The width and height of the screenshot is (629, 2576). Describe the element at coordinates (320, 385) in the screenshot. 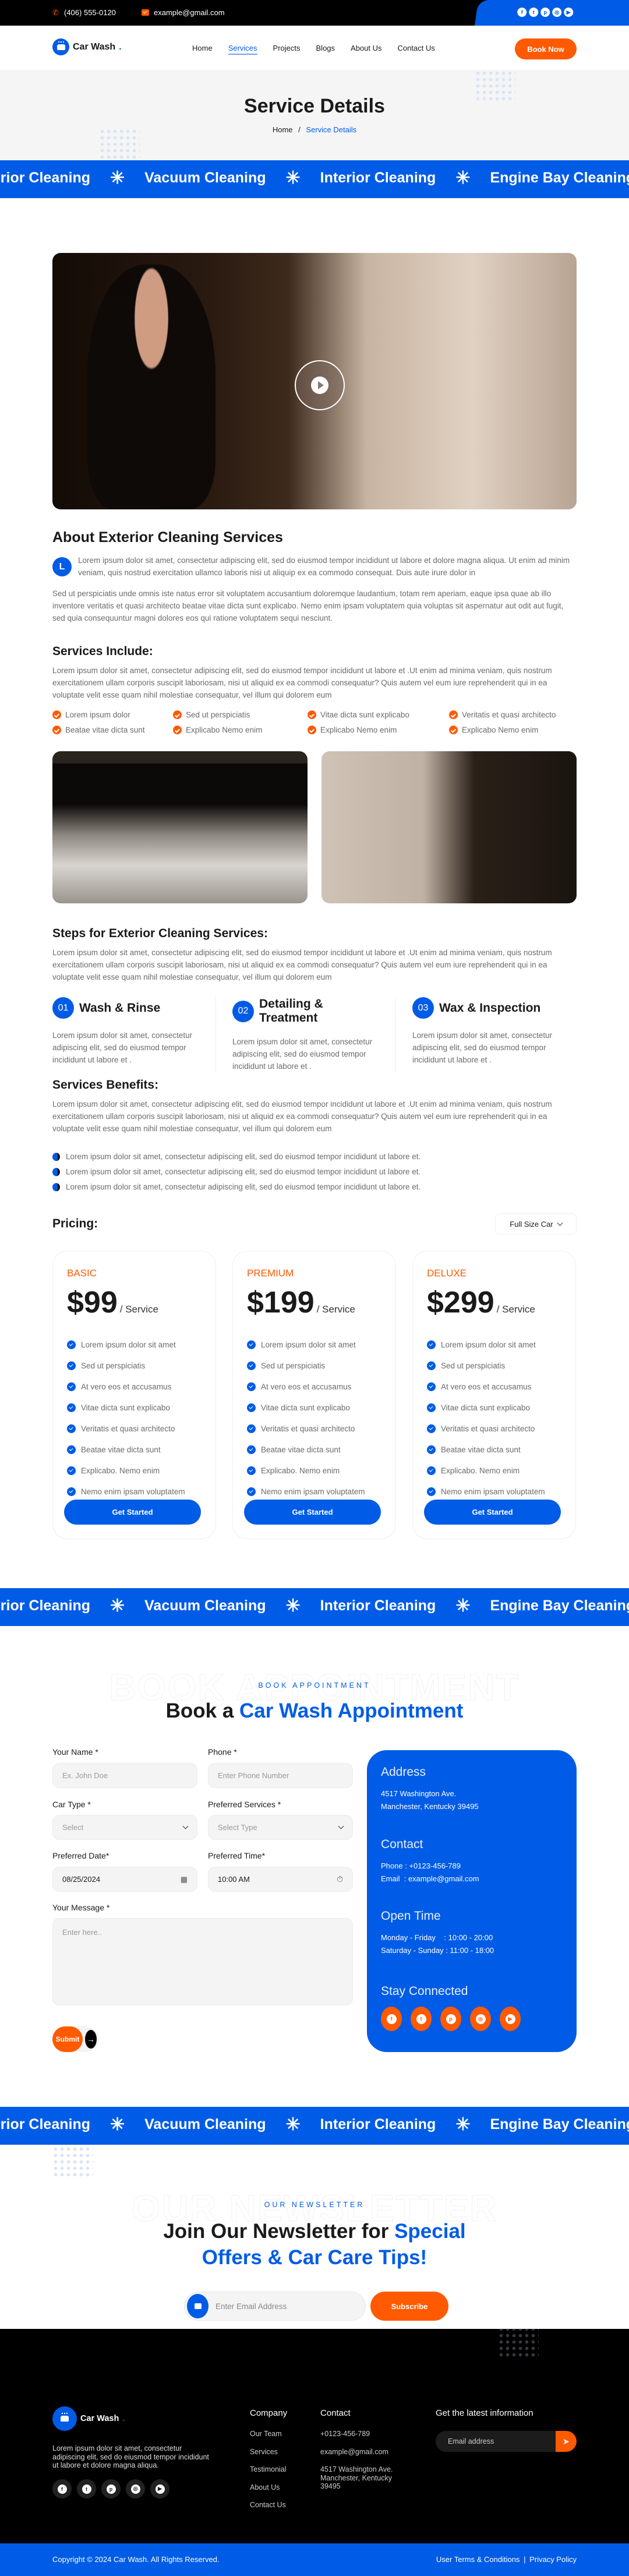

I see `play-video-button` at that location.